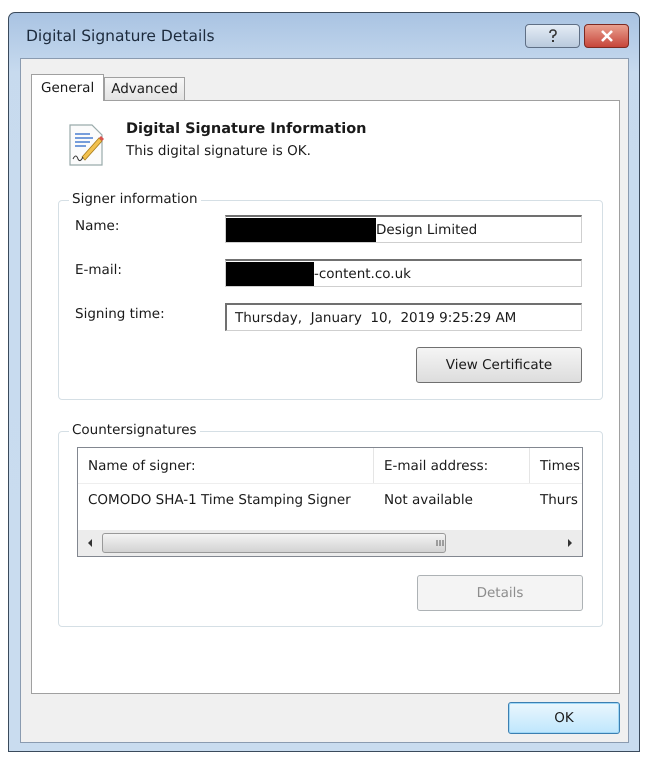  Describe the element at coordinates (99, 270) in the screenshot. I see `field-label: E-mail:` at that location.